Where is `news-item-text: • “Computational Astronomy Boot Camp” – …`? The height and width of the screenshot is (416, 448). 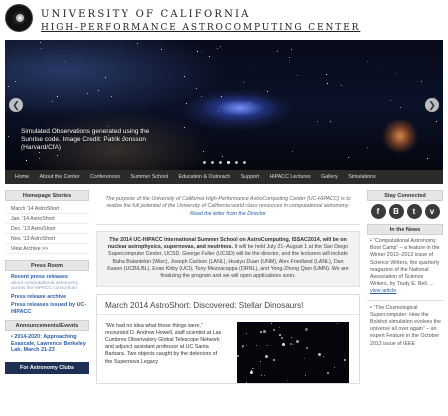
news-item-text: • “Computational Astronomy Boot Camp” – … is located at coordinates (405, 263).